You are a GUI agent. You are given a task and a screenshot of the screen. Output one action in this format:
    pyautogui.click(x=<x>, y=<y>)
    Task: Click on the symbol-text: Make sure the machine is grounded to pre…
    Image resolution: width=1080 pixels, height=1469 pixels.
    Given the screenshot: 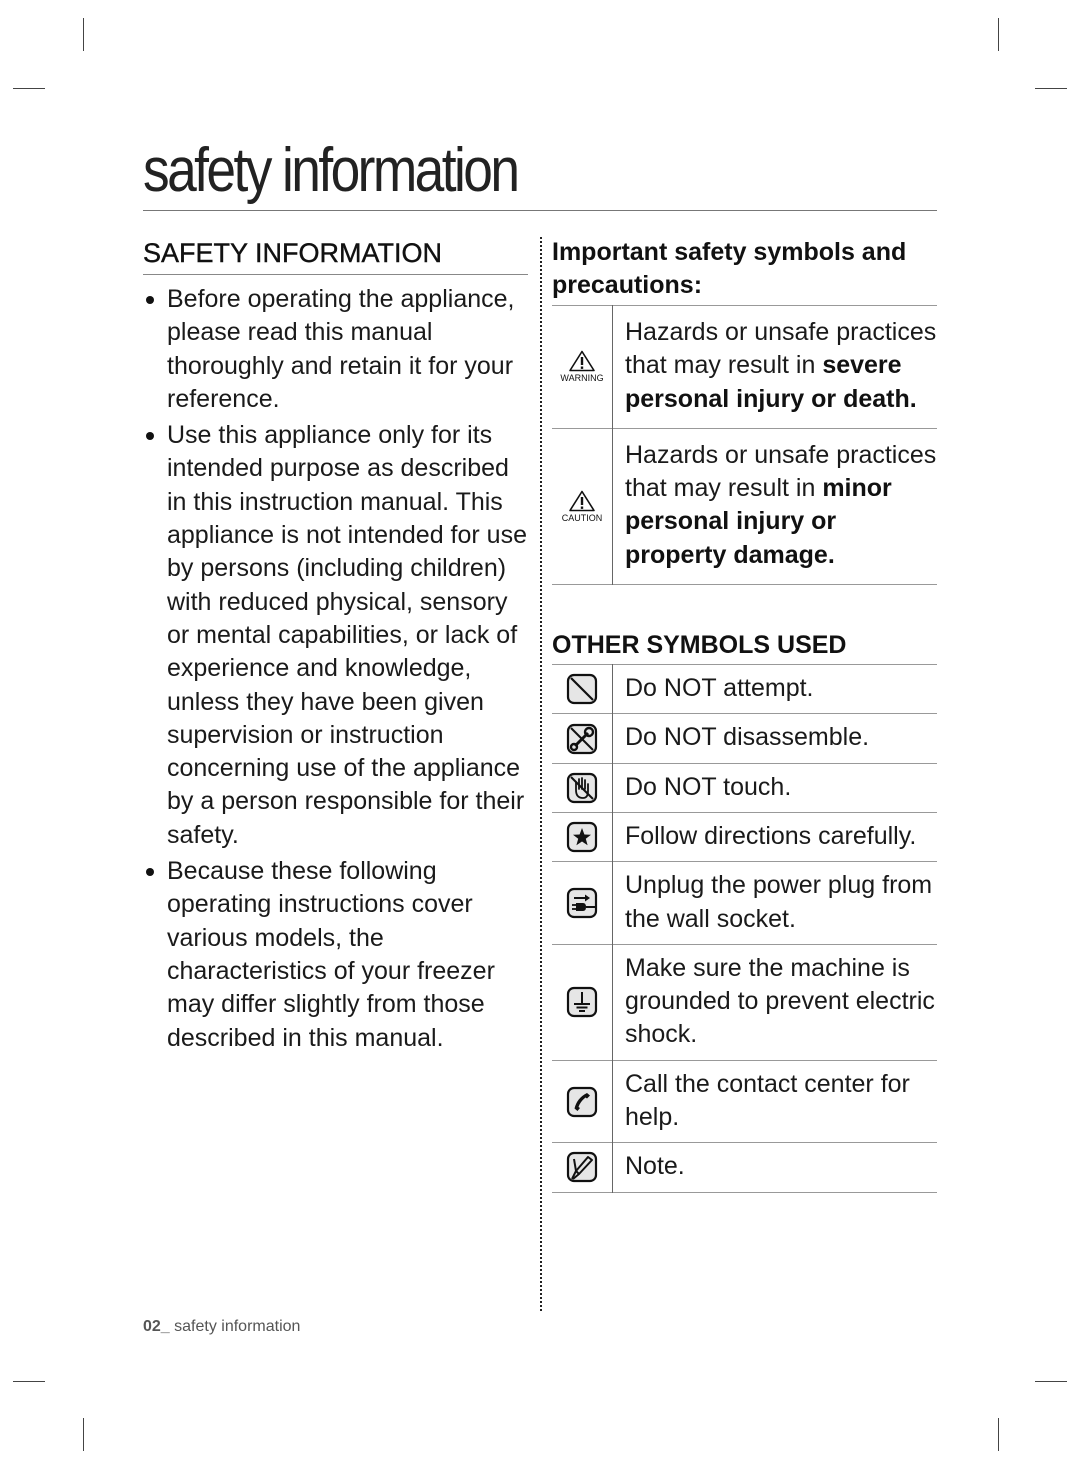 What is the action you would take?
    pyautogui.click(x=780, y=1001)
    